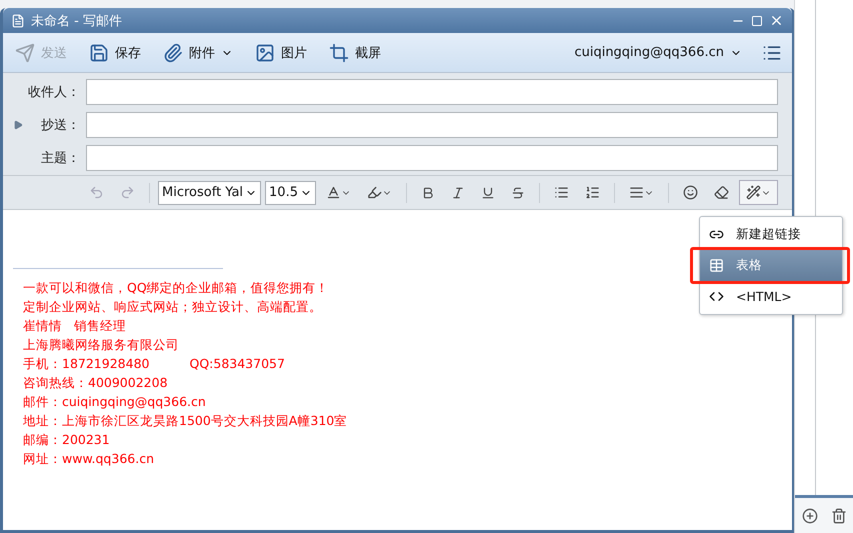 The image size is (853, 533). Describe the element at coordinates (757, 20) in the screenshot. I see `maximize-button` at that location.